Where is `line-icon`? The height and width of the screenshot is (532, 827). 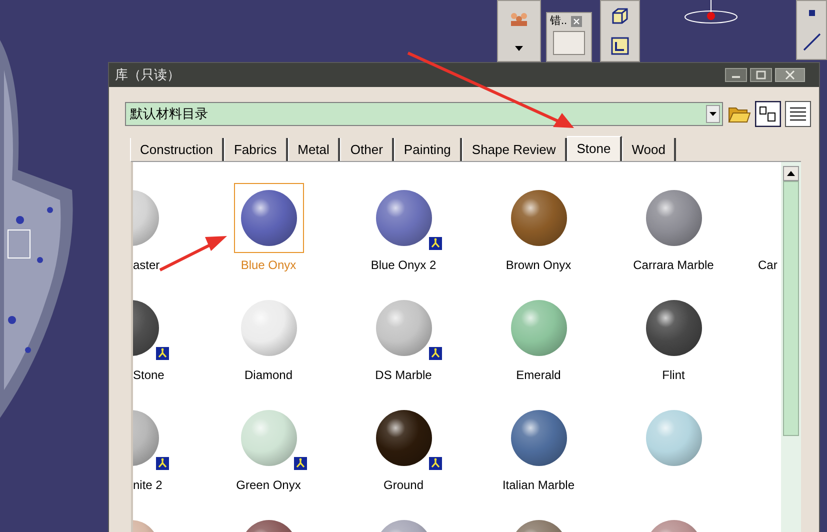 line-icon is located at coordinates (811, 41).